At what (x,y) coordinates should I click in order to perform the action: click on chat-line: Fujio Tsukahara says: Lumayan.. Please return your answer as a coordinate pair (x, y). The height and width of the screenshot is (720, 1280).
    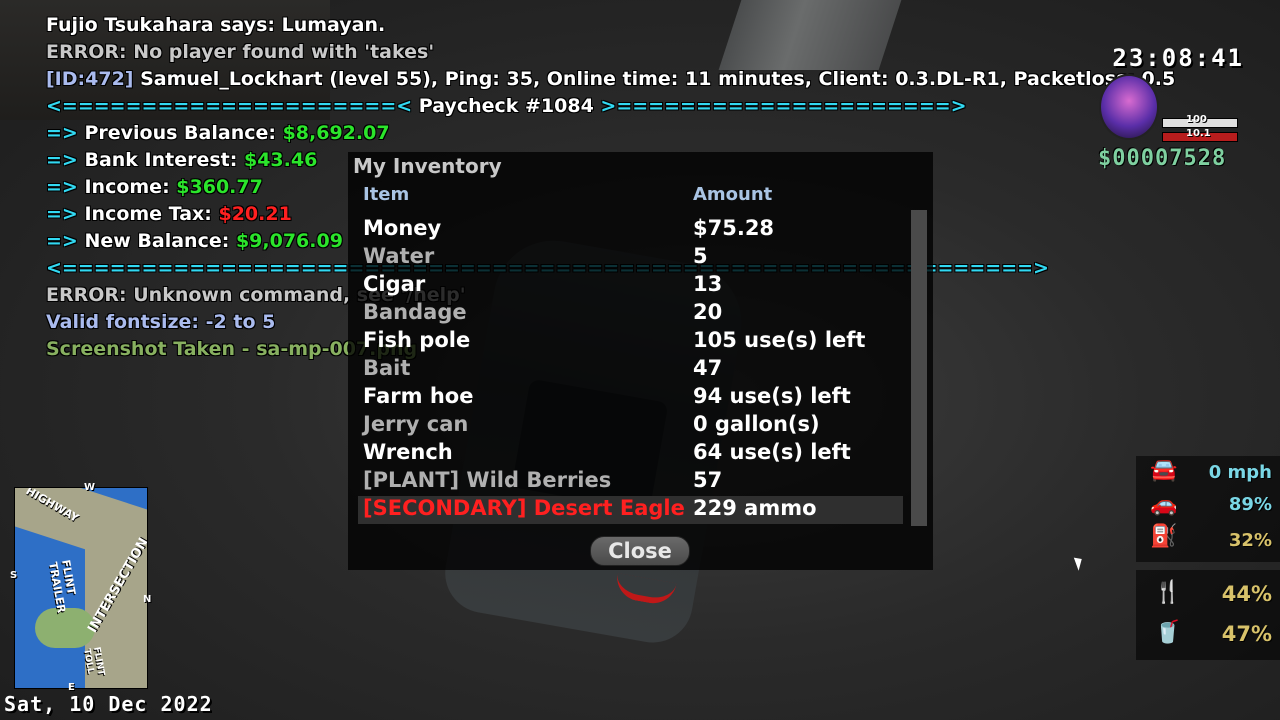
    Looking at the image, I should click on (610, 25).